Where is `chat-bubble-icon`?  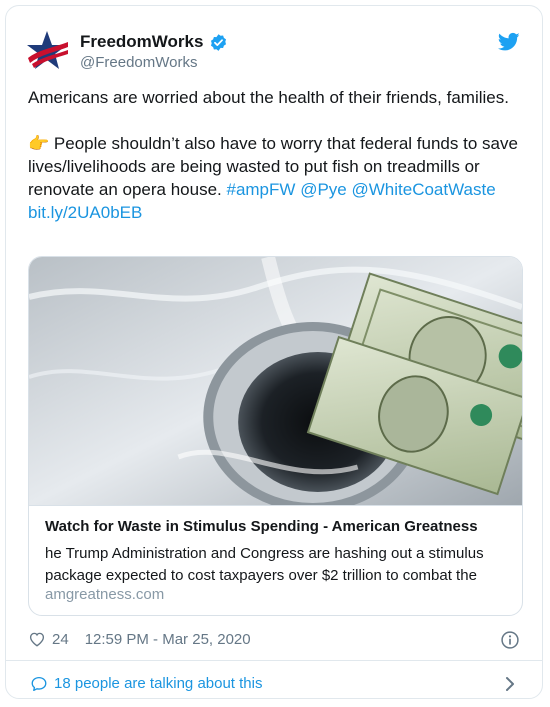 chat-bubble-icon is located at coordinates (39, 684).